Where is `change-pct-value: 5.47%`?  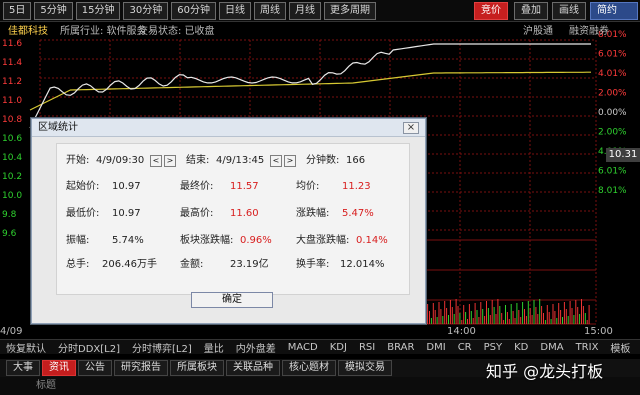
change-pct-value: 5.47% is located at coordinates (358, 213).